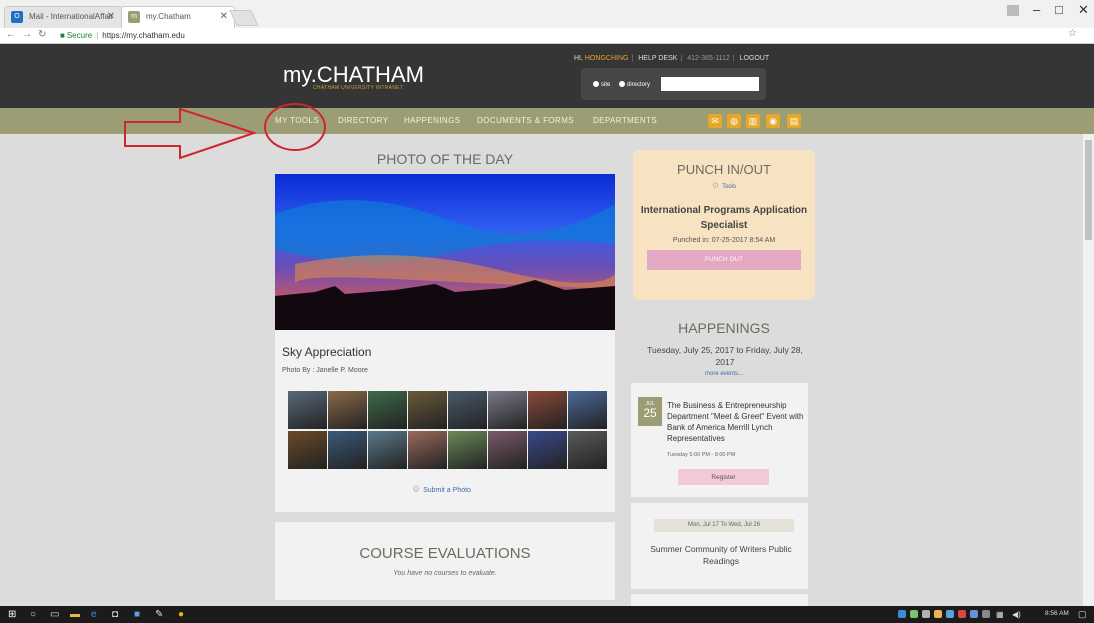  I want to click on nav-departments: DEPARTMENTS, so click(625, 120).